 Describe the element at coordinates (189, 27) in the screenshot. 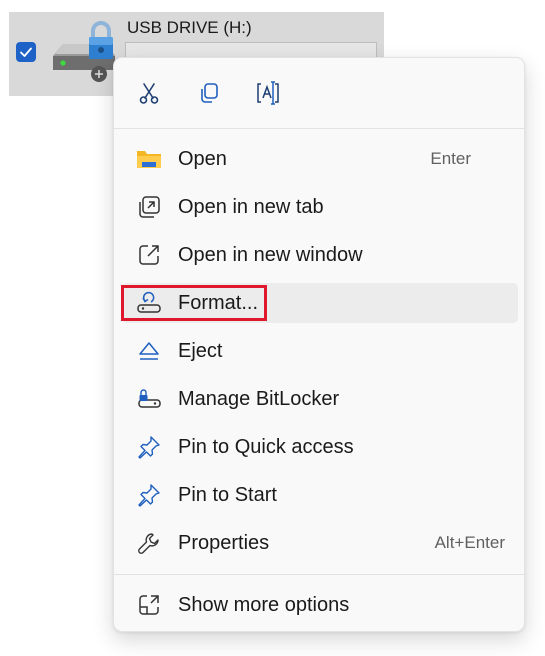

I see `drive-name: USB DRIVE (H:)` at that location.